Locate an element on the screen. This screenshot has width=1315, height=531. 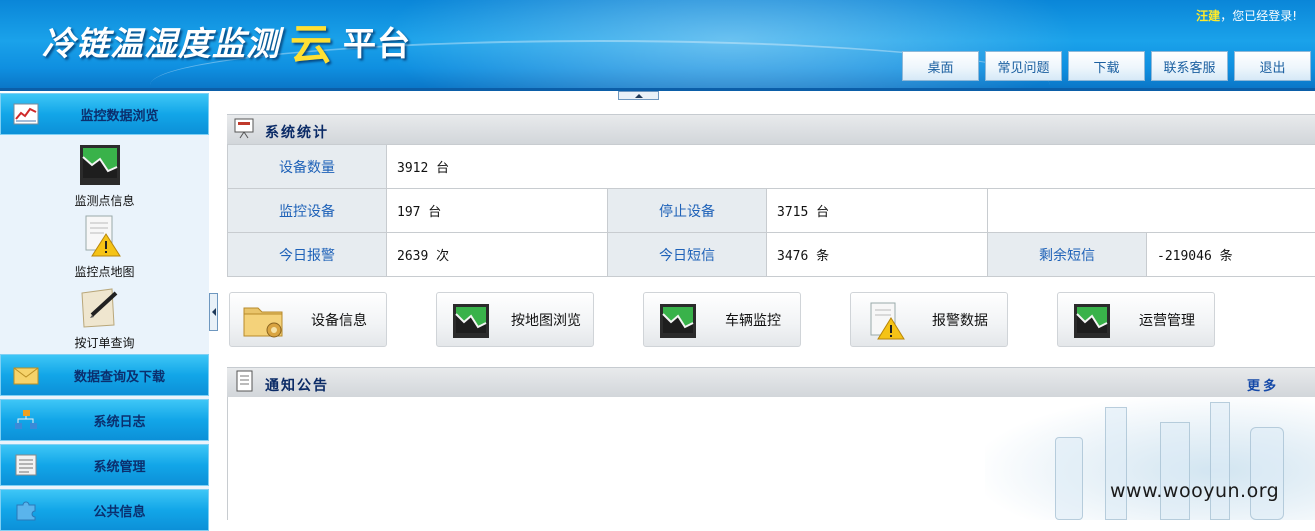
sidebar-item-monitor-map: 监控点地图 is located at coordinates (104, 249).